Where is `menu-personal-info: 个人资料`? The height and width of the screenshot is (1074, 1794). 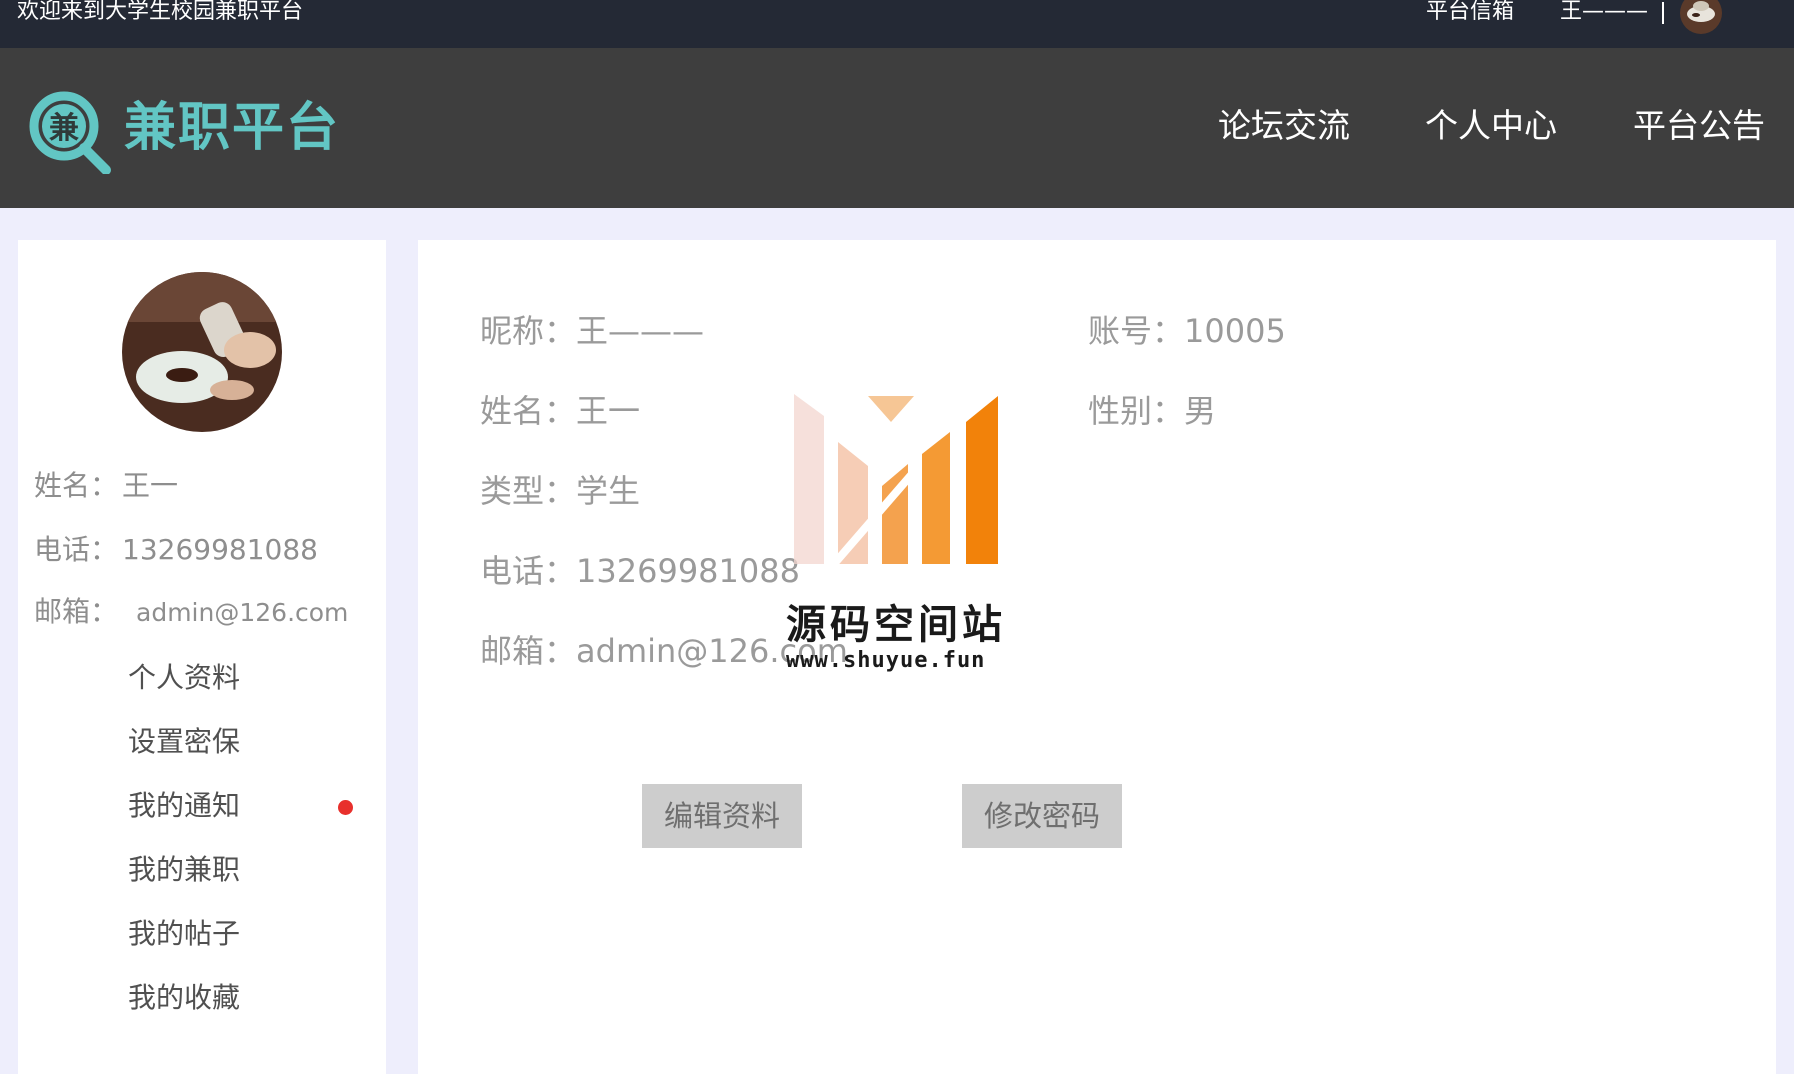 menu-personal-info: 个人资料 is located at coordinates (184, 676).